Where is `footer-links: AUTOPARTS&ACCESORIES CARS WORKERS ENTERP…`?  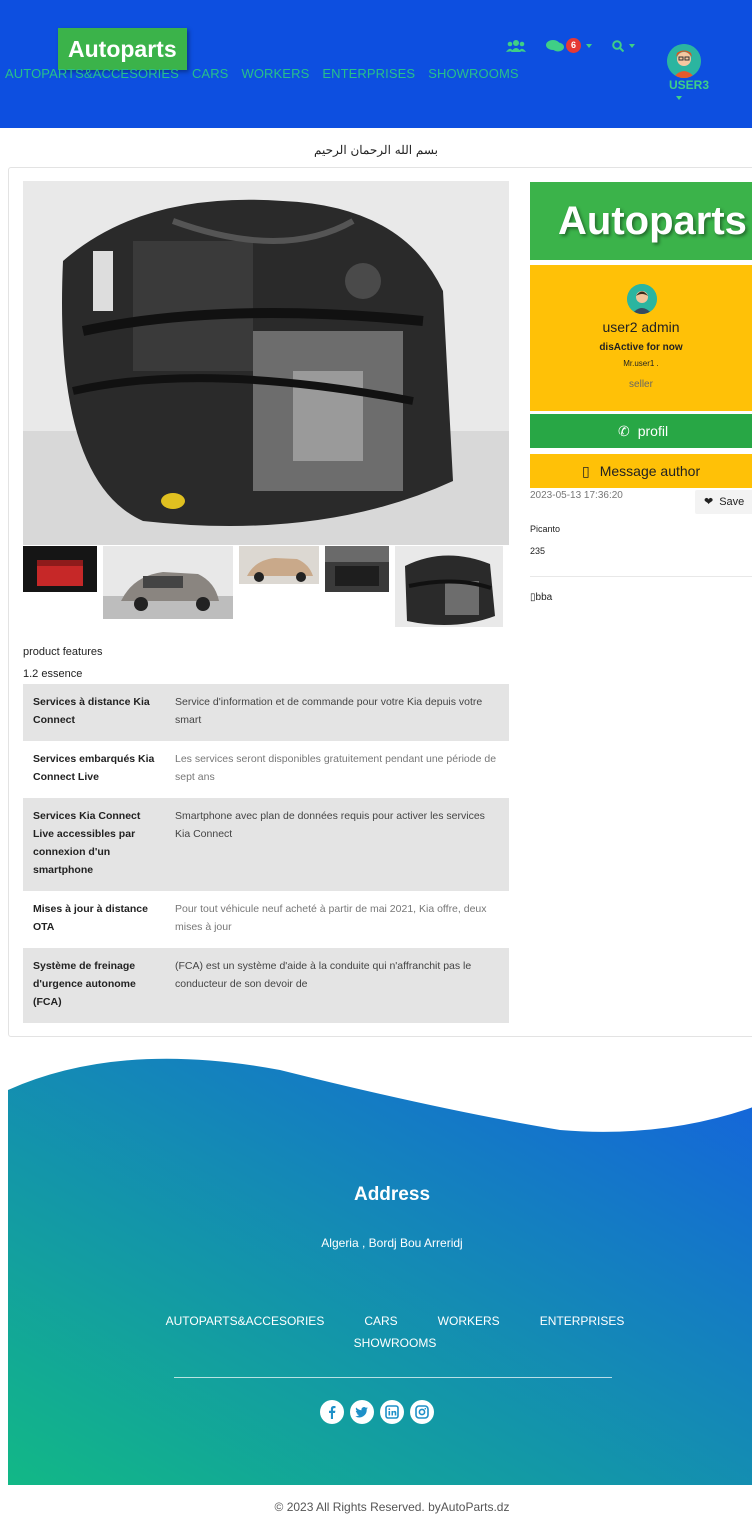 footer-links: AUTOPARTS&ACCESORIES CARS WORKERS ENTERP… is located at coordinates (395, 1332).